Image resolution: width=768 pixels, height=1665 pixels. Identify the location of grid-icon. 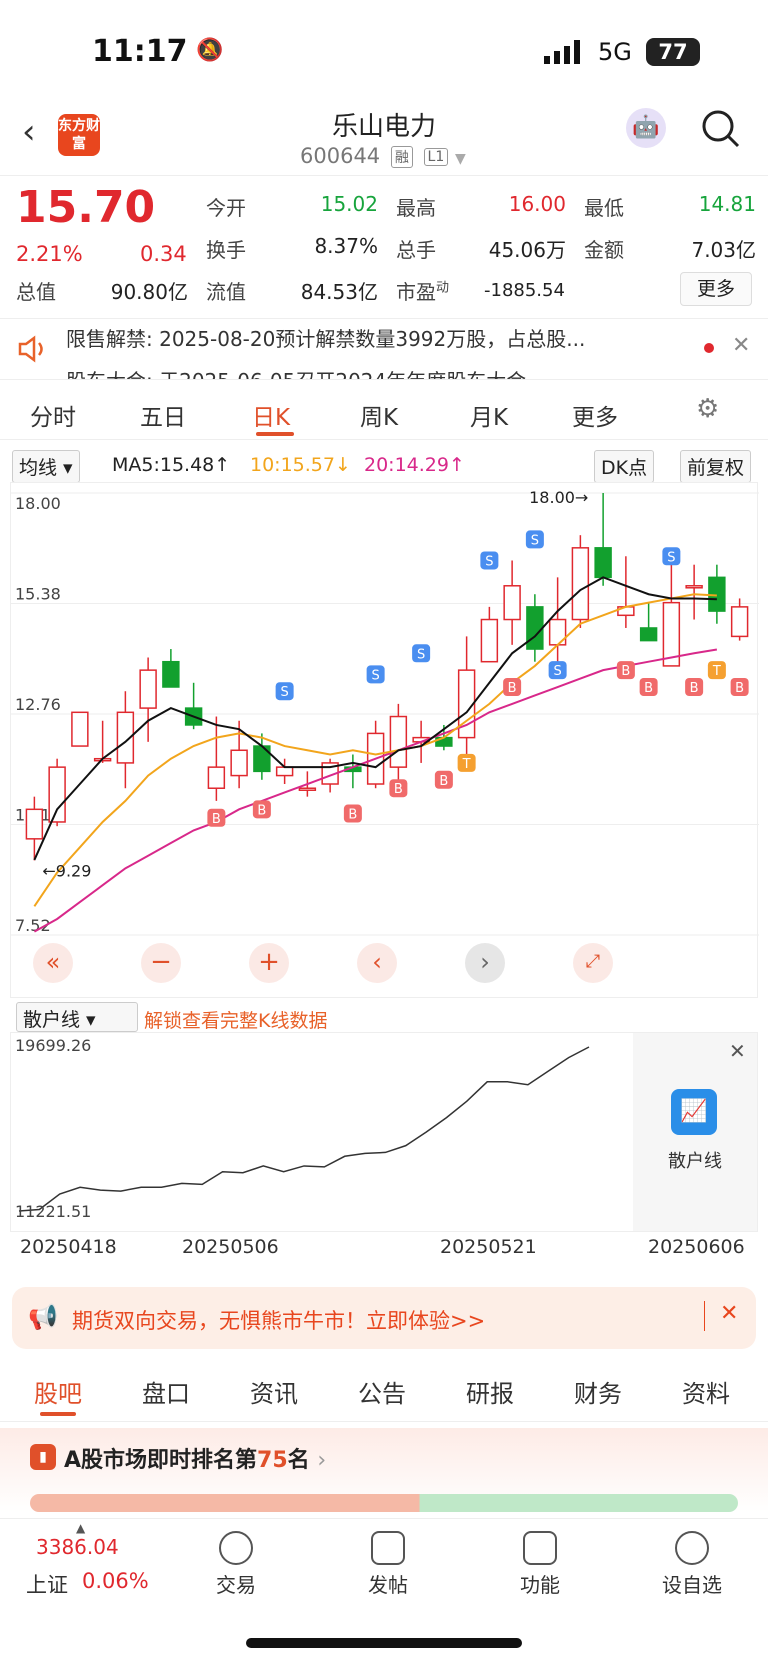
(540, 1548).